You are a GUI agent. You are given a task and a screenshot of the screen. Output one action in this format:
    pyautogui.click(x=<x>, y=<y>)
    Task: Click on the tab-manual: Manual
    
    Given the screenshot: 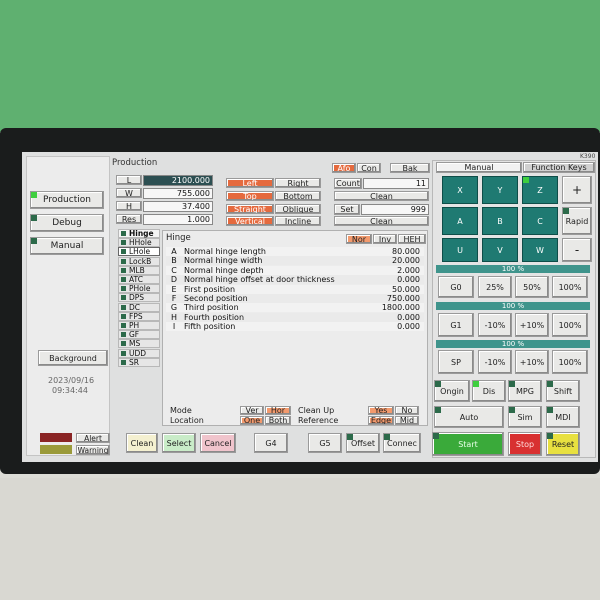 What is the action you would take?
    pyautogui.click(x=479, y=167)
    